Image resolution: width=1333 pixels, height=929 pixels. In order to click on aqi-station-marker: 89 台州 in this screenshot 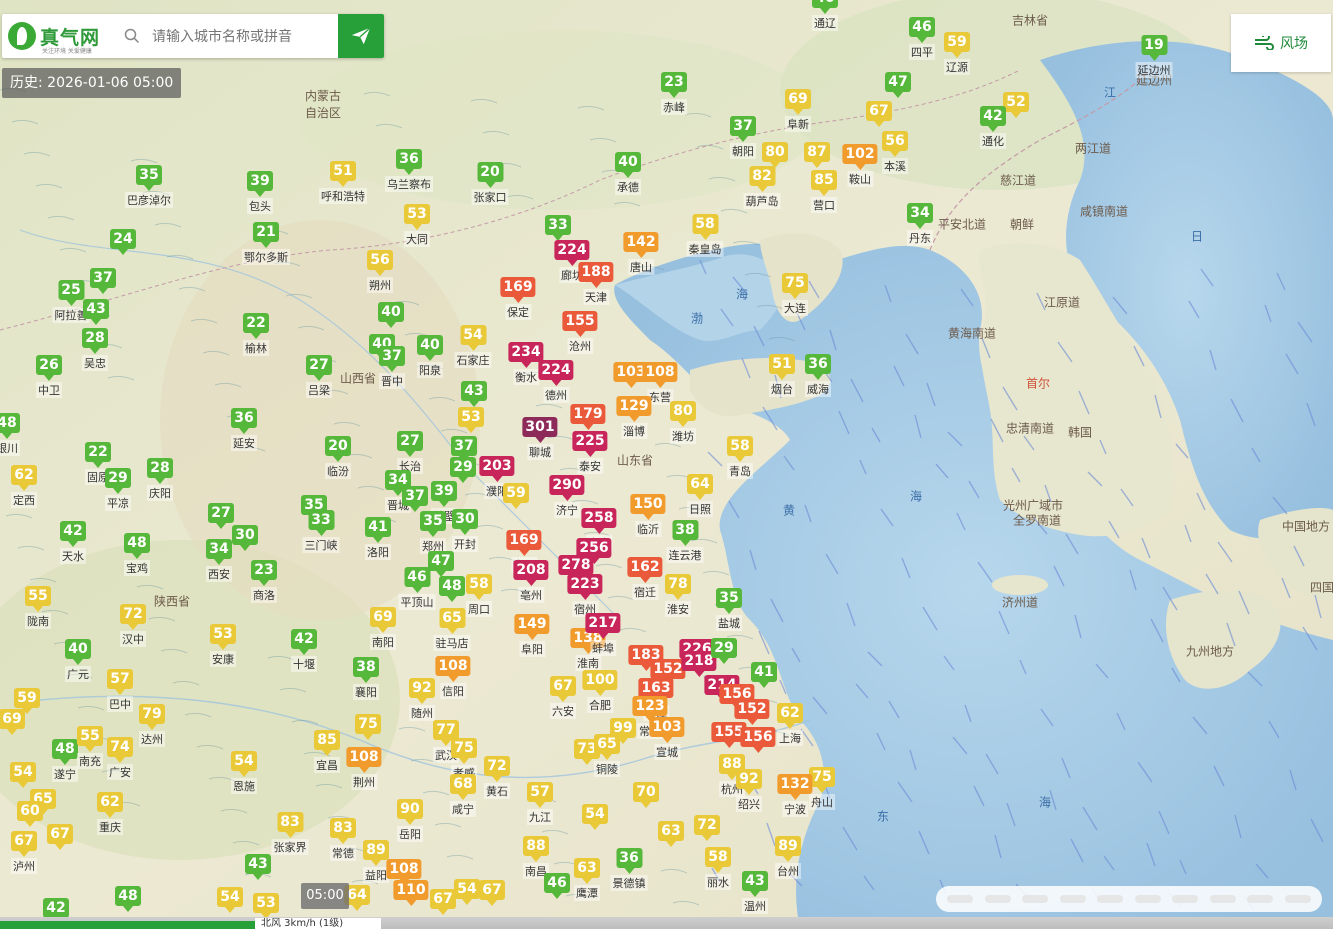, I will do `click(788, 857)`.